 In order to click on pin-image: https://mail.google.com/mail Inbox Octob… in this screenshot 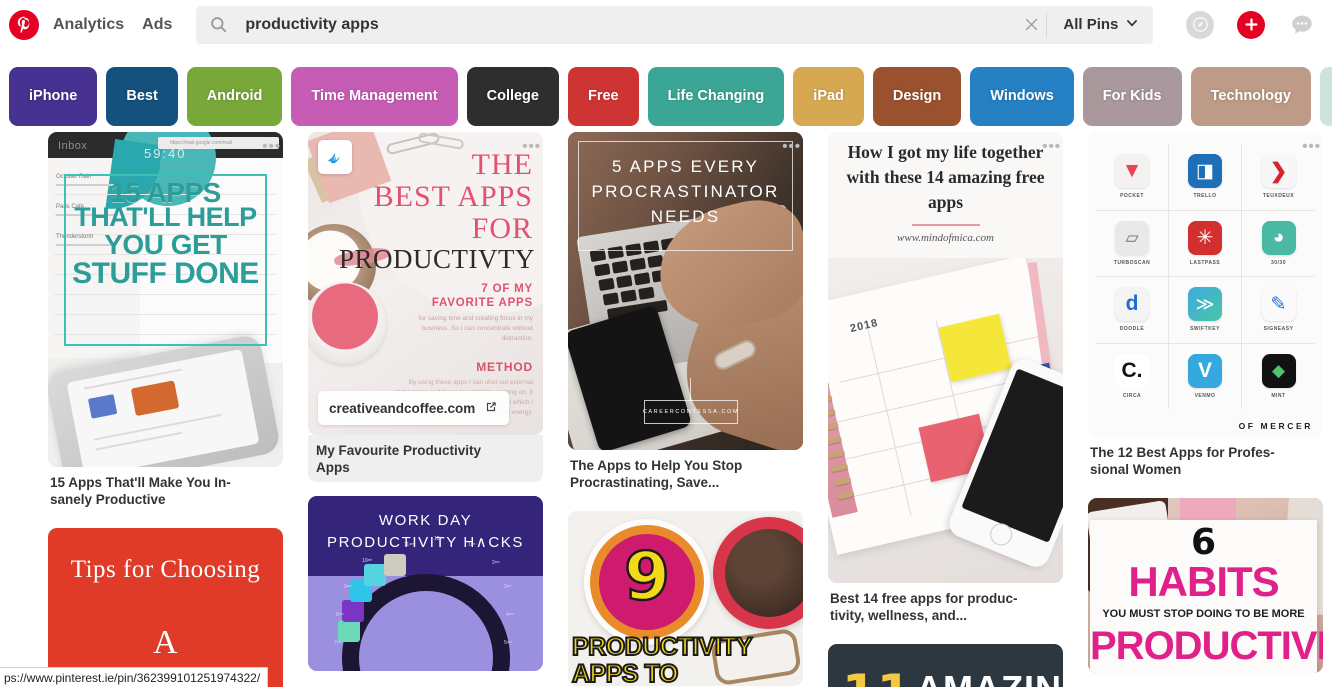, I will do `click(165, 299)`.